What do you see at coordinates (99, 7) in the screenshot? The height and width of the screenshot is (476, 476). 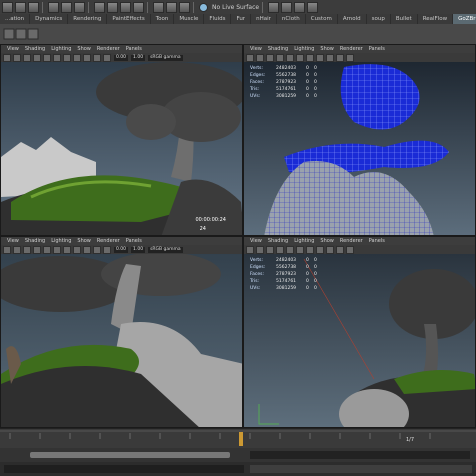 I see `snap-grid-icon` at bounding box center [99, 7].